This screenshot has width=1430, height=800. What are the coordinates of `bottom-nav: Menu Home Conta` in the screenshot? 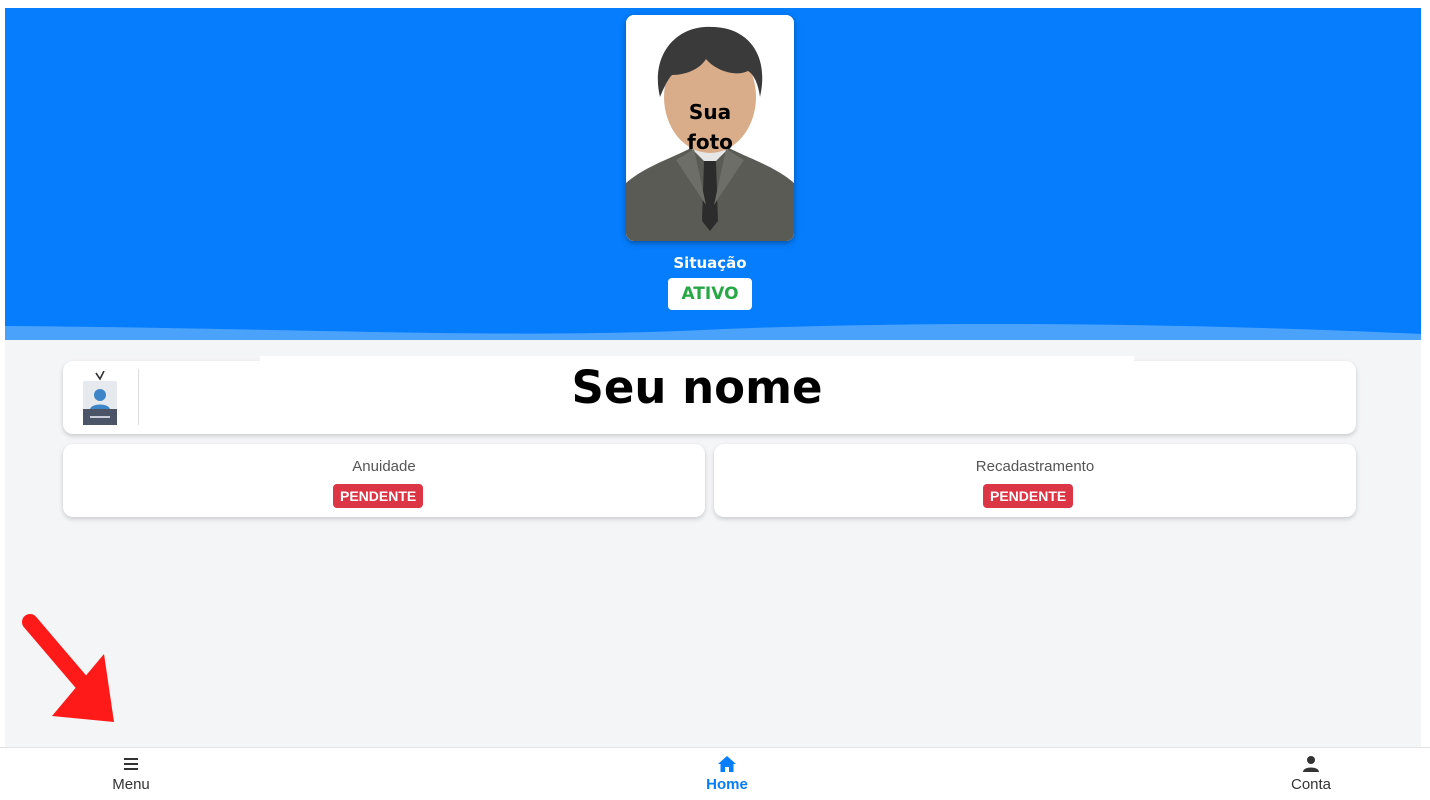 It's located at (715, 773).